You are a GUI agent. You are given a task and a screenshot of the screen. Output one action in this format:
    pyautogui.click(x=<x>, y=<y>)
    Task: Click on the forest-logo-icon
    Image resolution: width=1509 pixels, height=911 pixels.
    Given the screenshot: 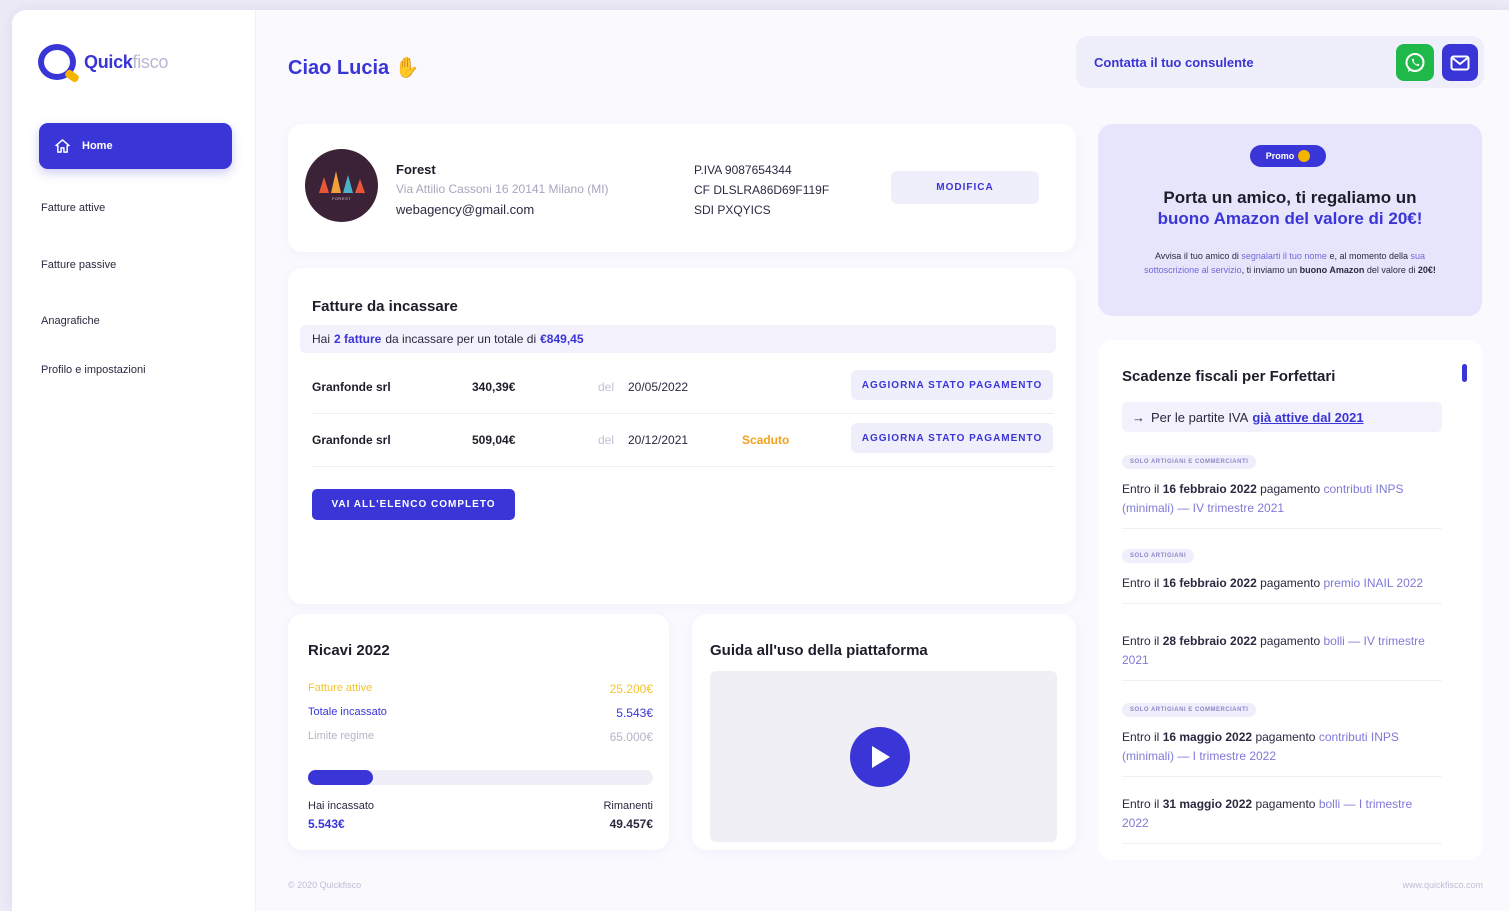 What is the action you would take?
    pyautogui.click(x=341, y=181)
    